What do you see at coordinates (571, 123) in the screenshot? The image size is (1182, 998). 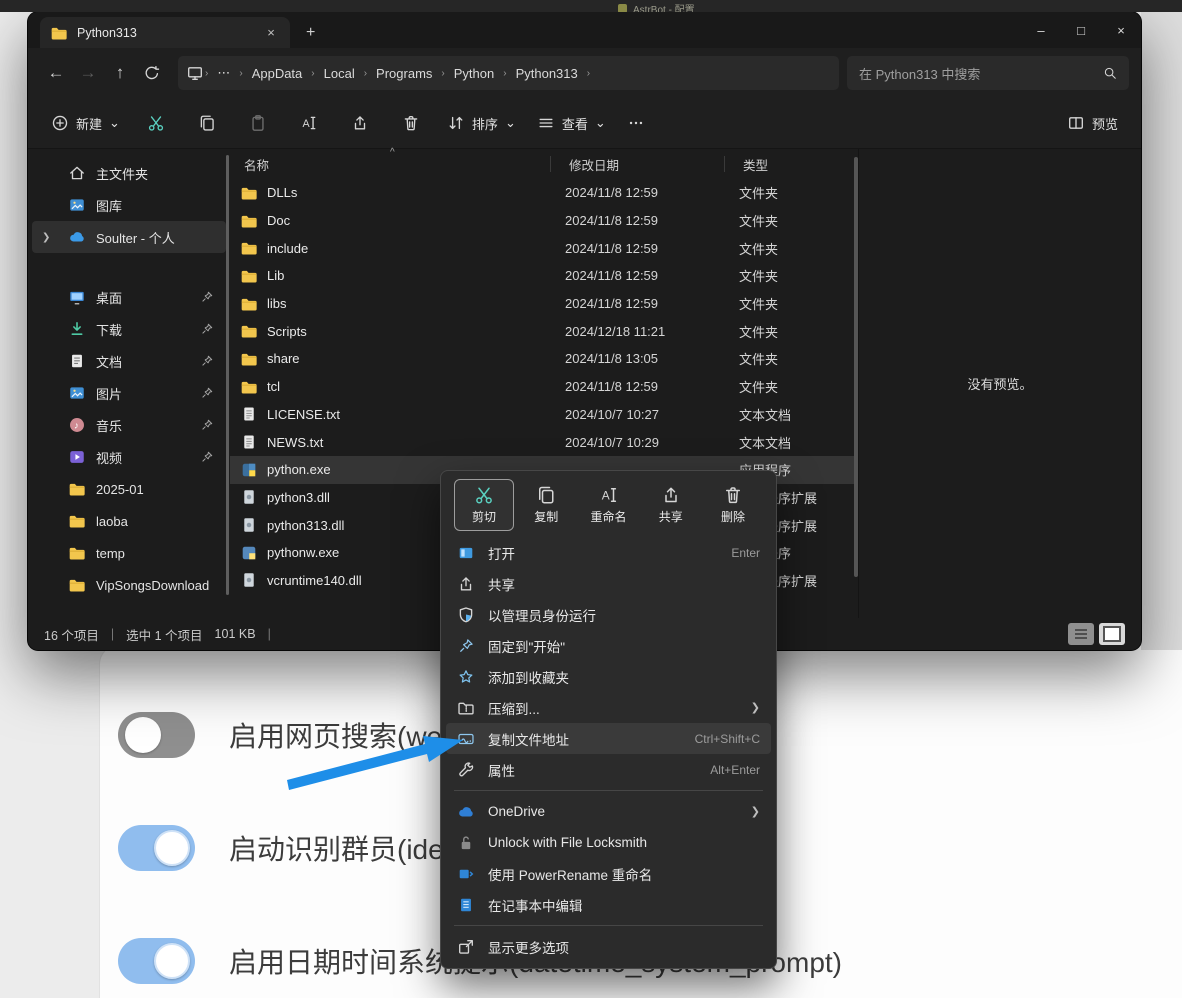 I see `view-button: 查看 ⌄` at bounding box center [571, 123].